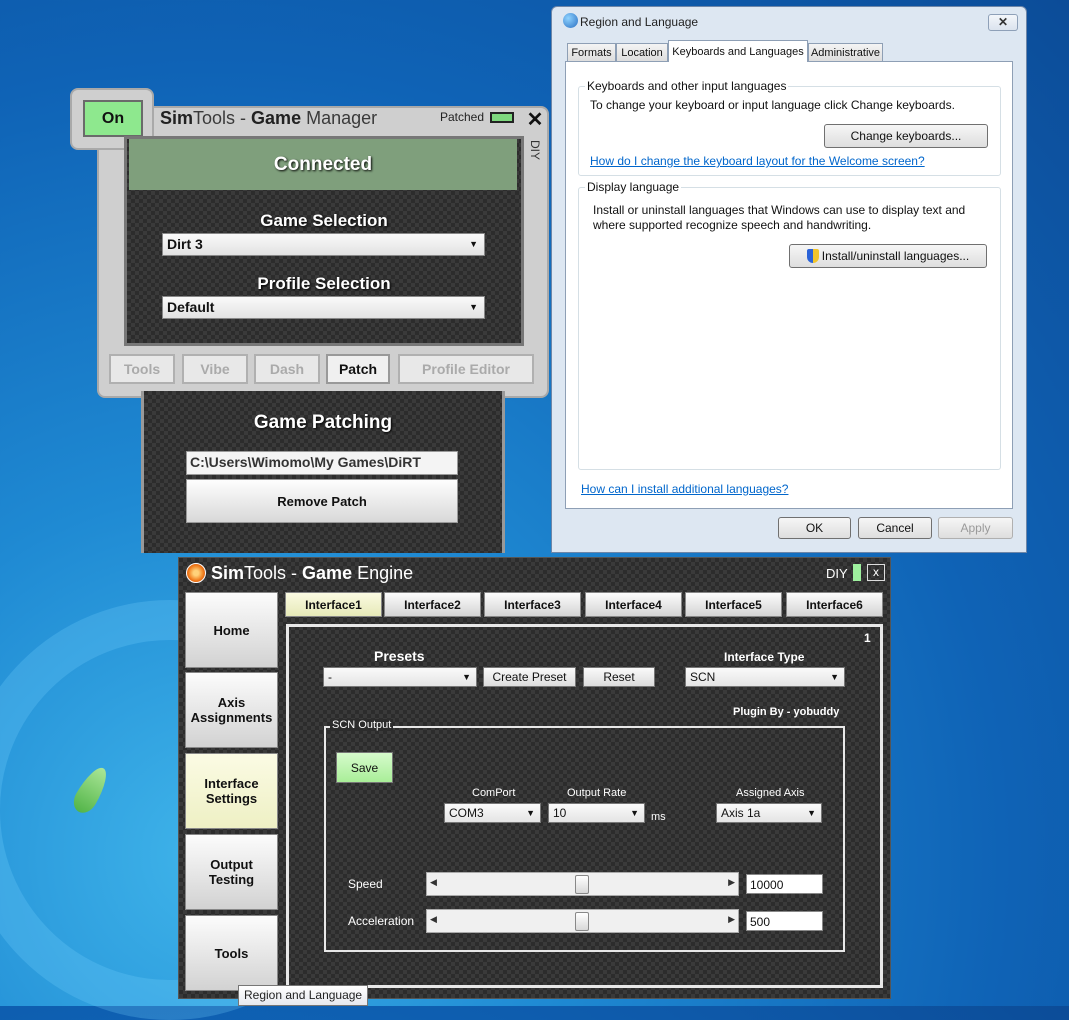 The height and width of the screenshot is (1020, 1069). What do you see at coordinates (784, 921) in the screenshot?
I see `acceleration-input: 500` at bounding box center [784, 921].